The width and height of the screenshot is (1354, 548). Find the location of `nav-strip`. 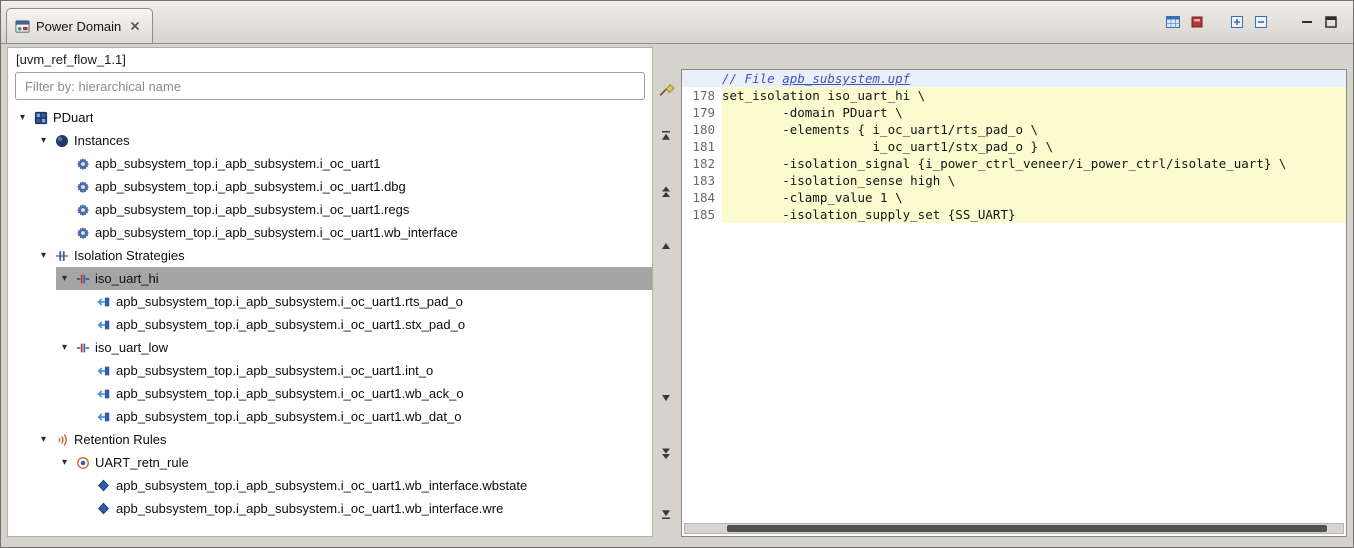

nav-strip is located at coordinates (666, 292).